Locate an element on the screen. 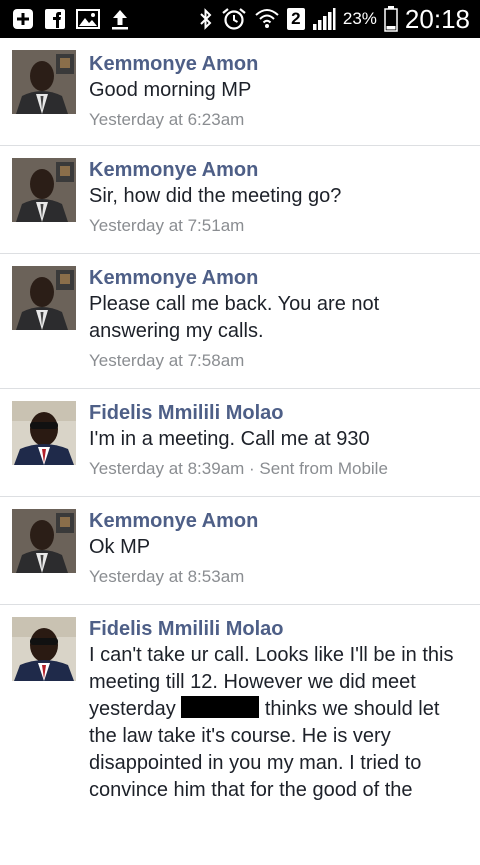 The width and height of the screenshot is (480, 865). bluetooth-icon is located at coordinates (206, 19).